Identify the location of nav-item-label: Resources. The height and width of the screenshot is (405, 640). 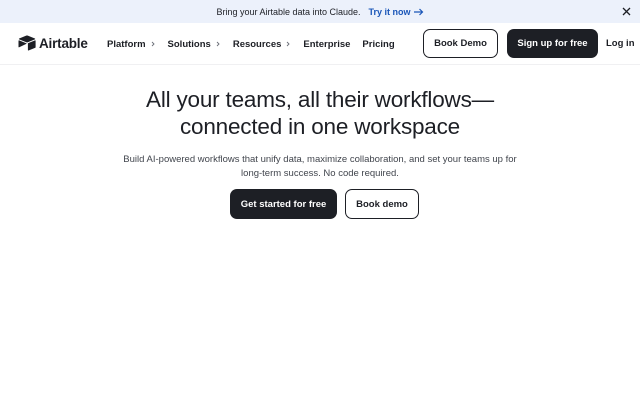
(257, 44).